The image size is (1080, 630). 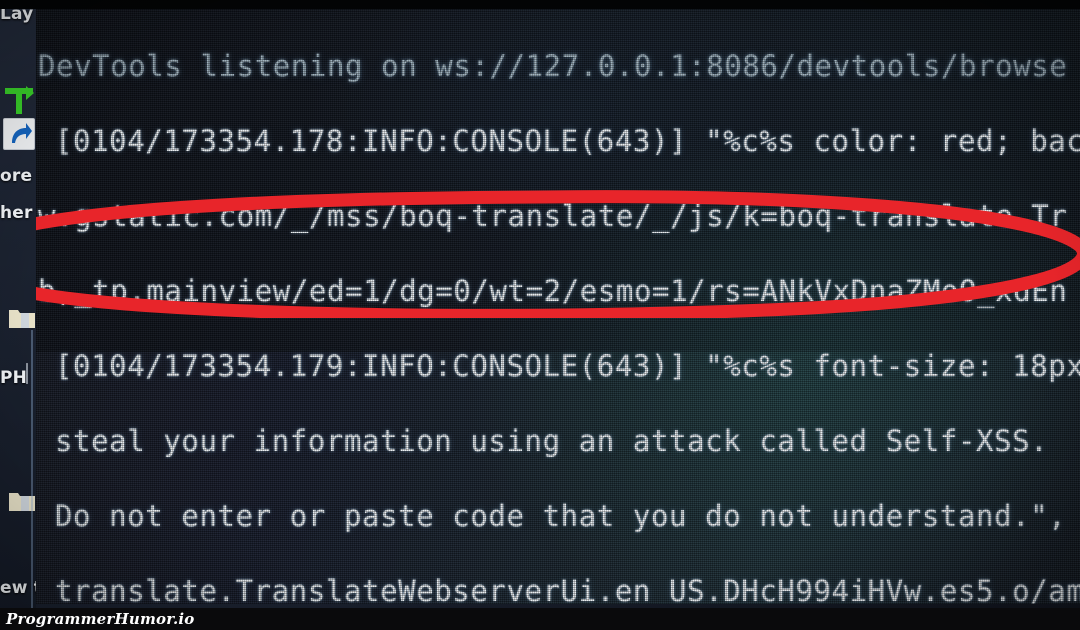 What do you see at coordinates (100, 619) in the screenshot?
I see `watermark-text: ProgrammerHumor.io` at bounding box center [100, 619].